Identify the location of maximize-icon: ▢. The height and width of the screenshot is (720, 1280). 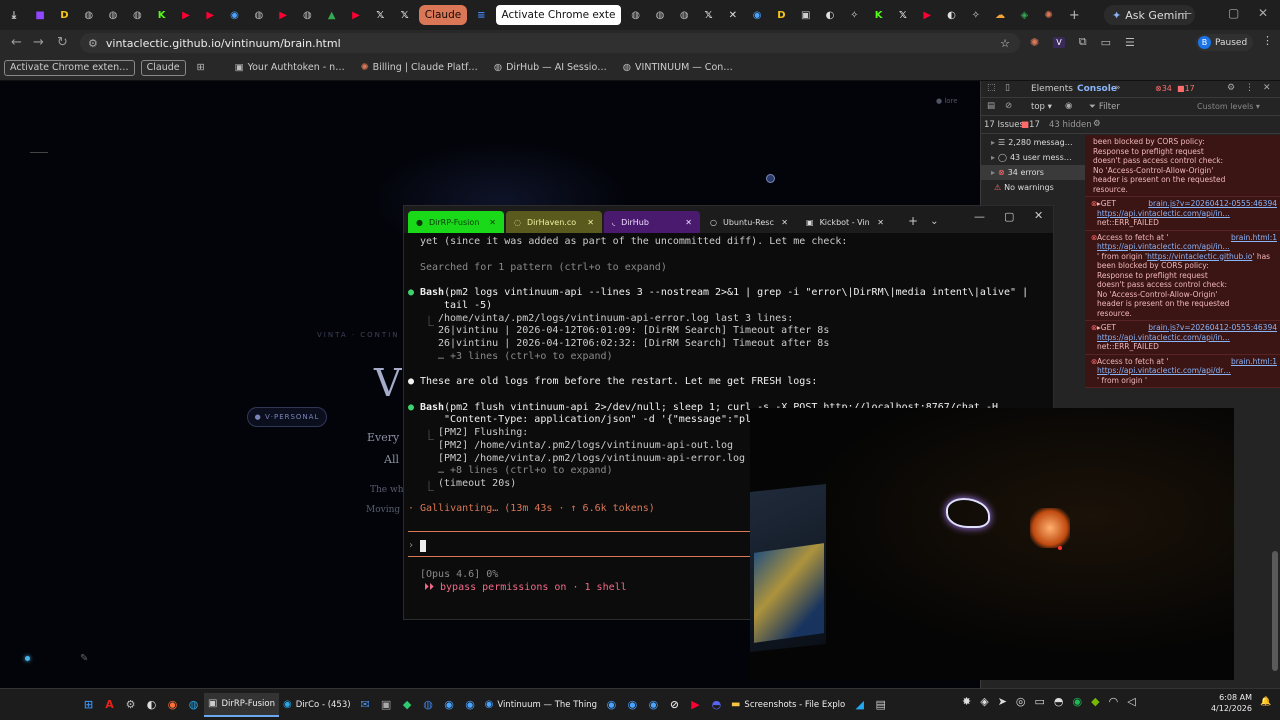
(1233, 13).